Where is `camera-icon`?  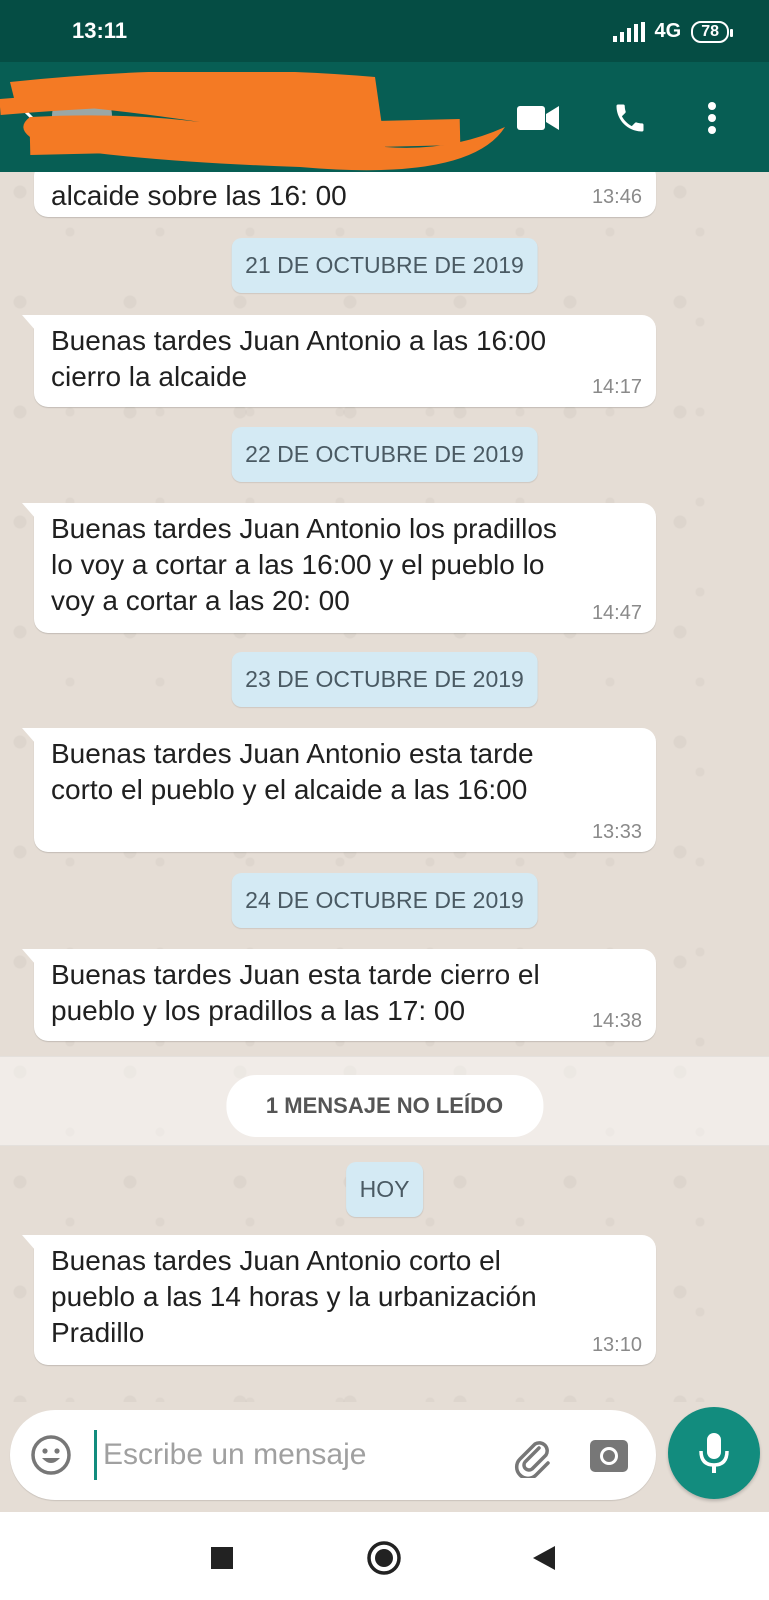
camera-icon is located at coordinates (609, 1455).